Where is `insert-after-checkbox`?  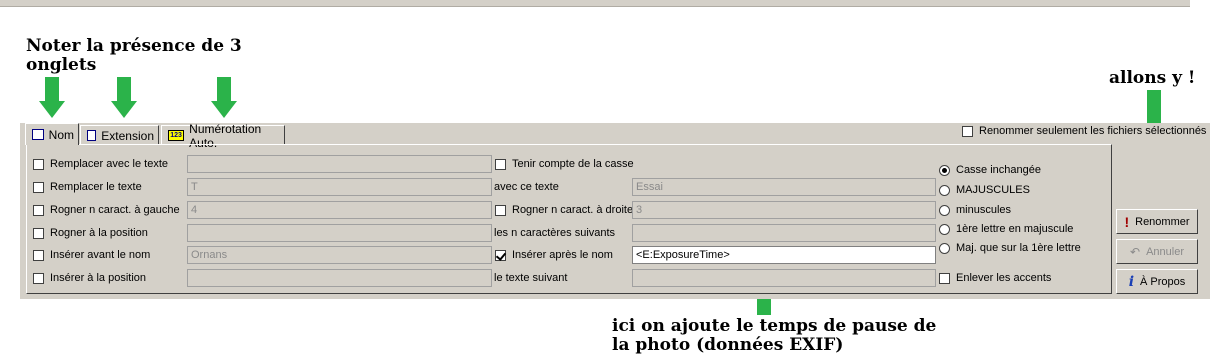 insert-after-checkbox is located at coordinates (500, 255).